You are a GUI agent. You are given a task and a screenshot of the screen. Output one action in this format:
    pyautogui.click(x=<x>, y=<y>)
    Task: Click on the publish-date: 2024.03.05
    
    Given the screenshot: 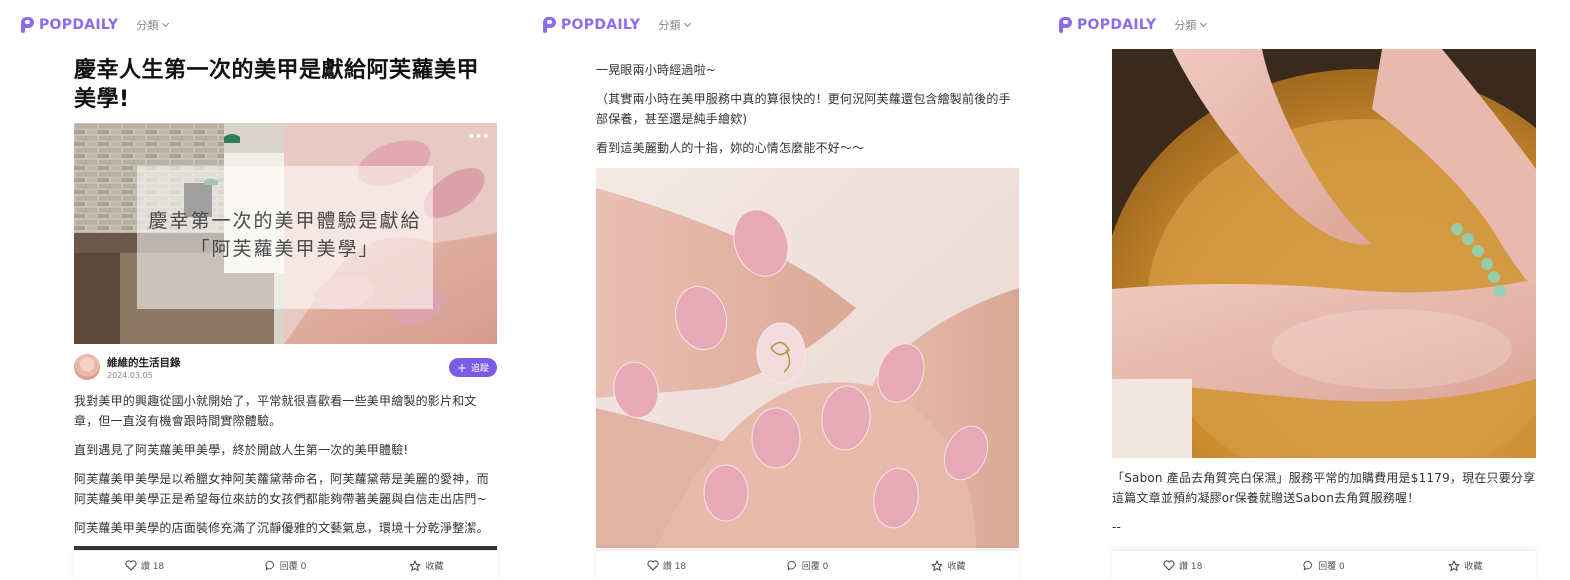 What is the action you would take?
    pyautogui.click(x=130, y=375)
    